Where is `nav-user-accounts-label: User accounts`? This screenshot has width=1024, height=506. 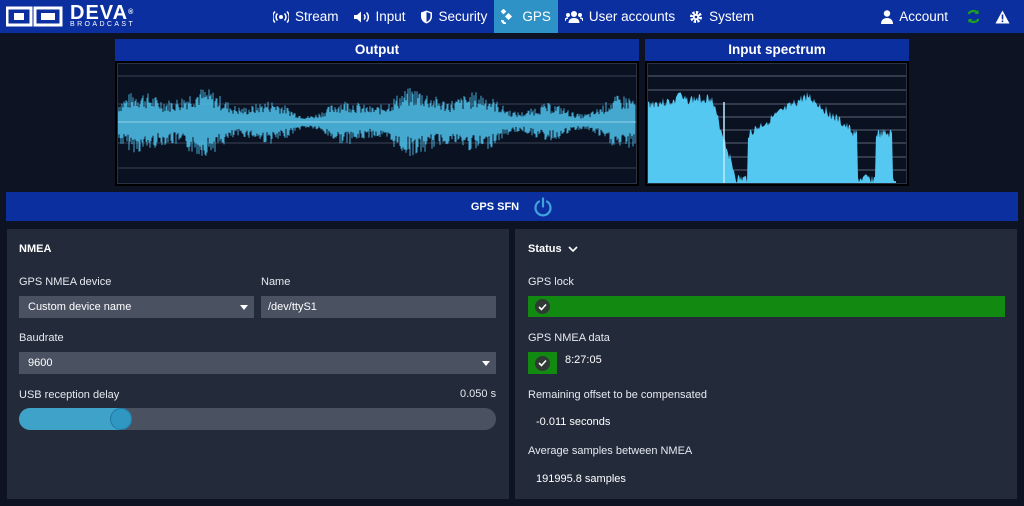
nav-user-accounts-label: User accounts is located at coordinates (632, 16).